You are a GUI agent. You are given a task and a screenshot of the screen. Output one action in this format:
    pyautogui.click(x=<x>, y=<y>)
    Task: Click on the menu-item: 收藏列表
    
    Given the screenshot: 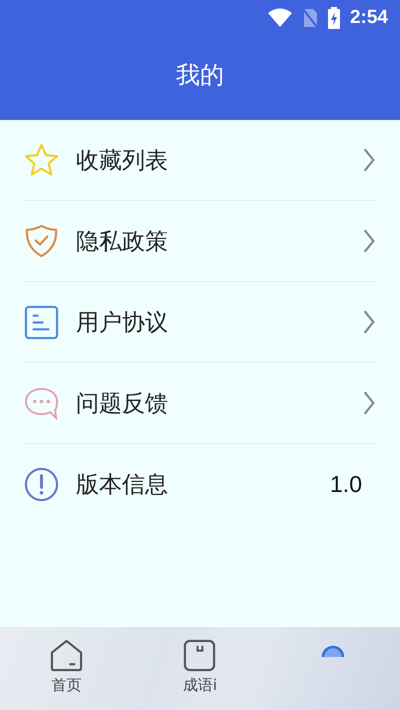 What is the action you would take?
    pyautogui.click(x=200, y=160)
    